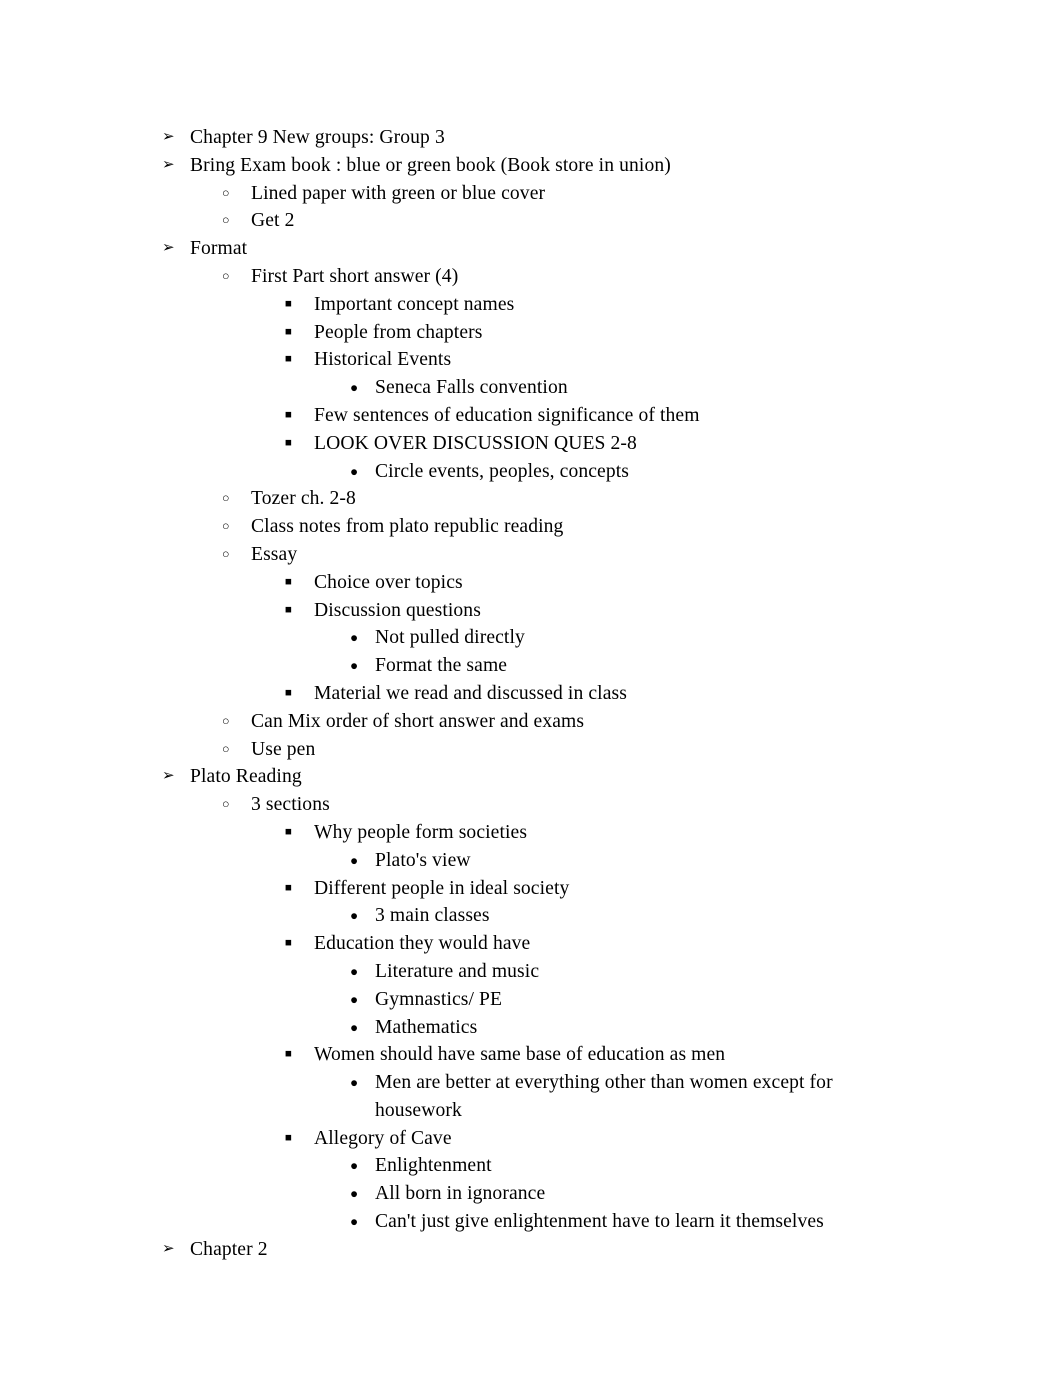 This screenshot has height=1377, width=1062. What do you see at coordinates (603, 889) in the screenshot?
I see `outline-item: ■ Different people in ideal society` at bounding box center [603, 889].